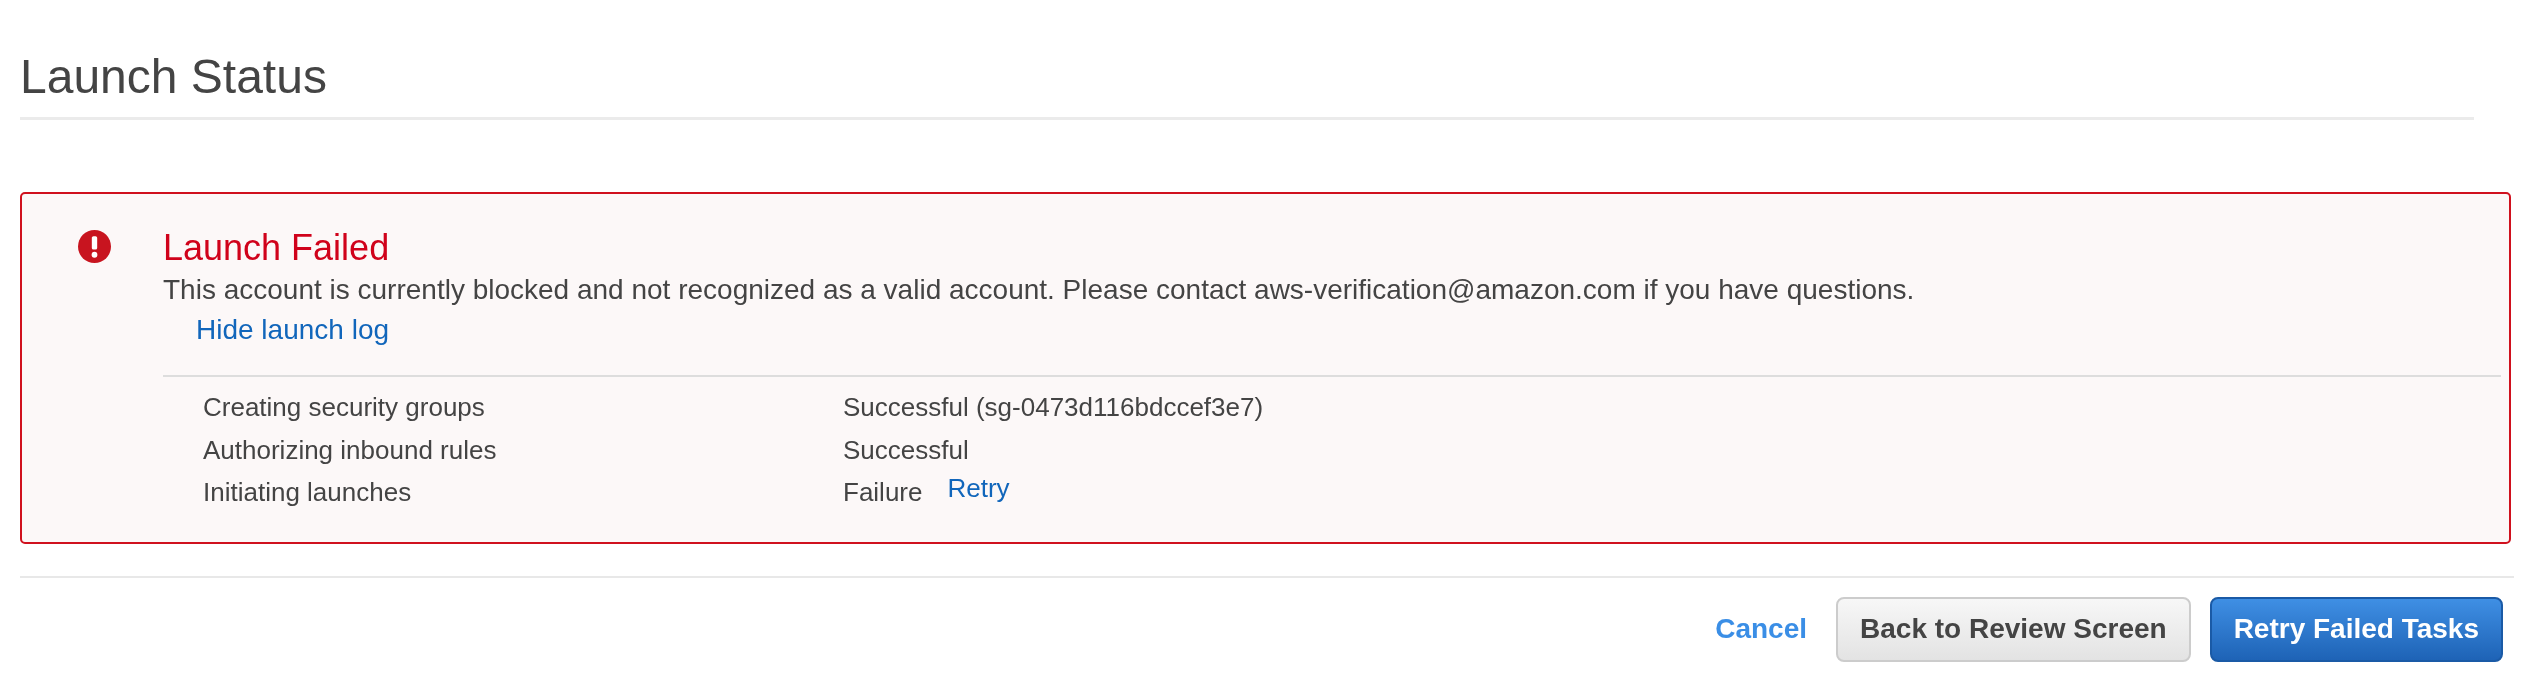  What do you see at coordinates (173, 77) in the screenshot?
I see `page-title: Launch Status` at bounding box center [173, 77].